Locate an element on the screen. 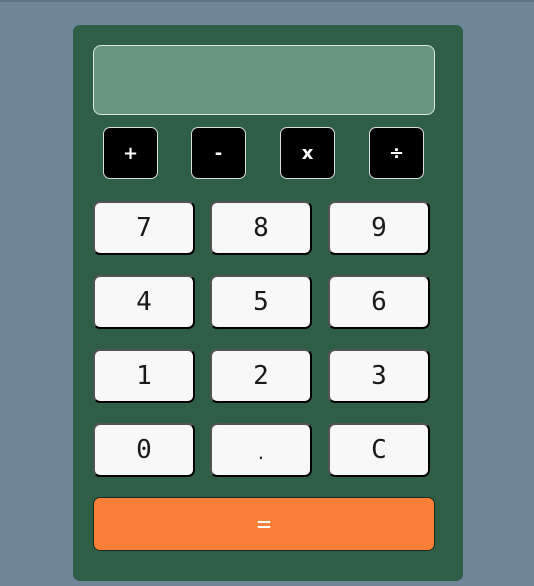 Image resolution: width=534 pixels, height=586 pixels. digit-one-button: 1 is located at coordinates (144, 376).